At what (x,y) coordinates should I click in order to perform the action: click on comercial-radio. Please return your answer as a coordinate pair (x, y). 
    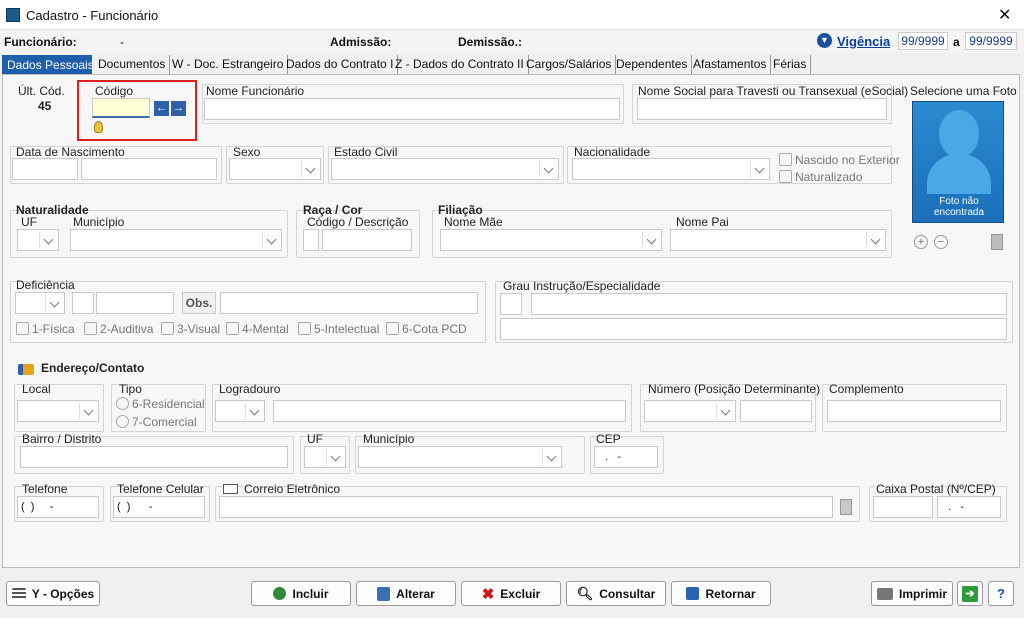
    Looking at the image, I should click on (122, 421).